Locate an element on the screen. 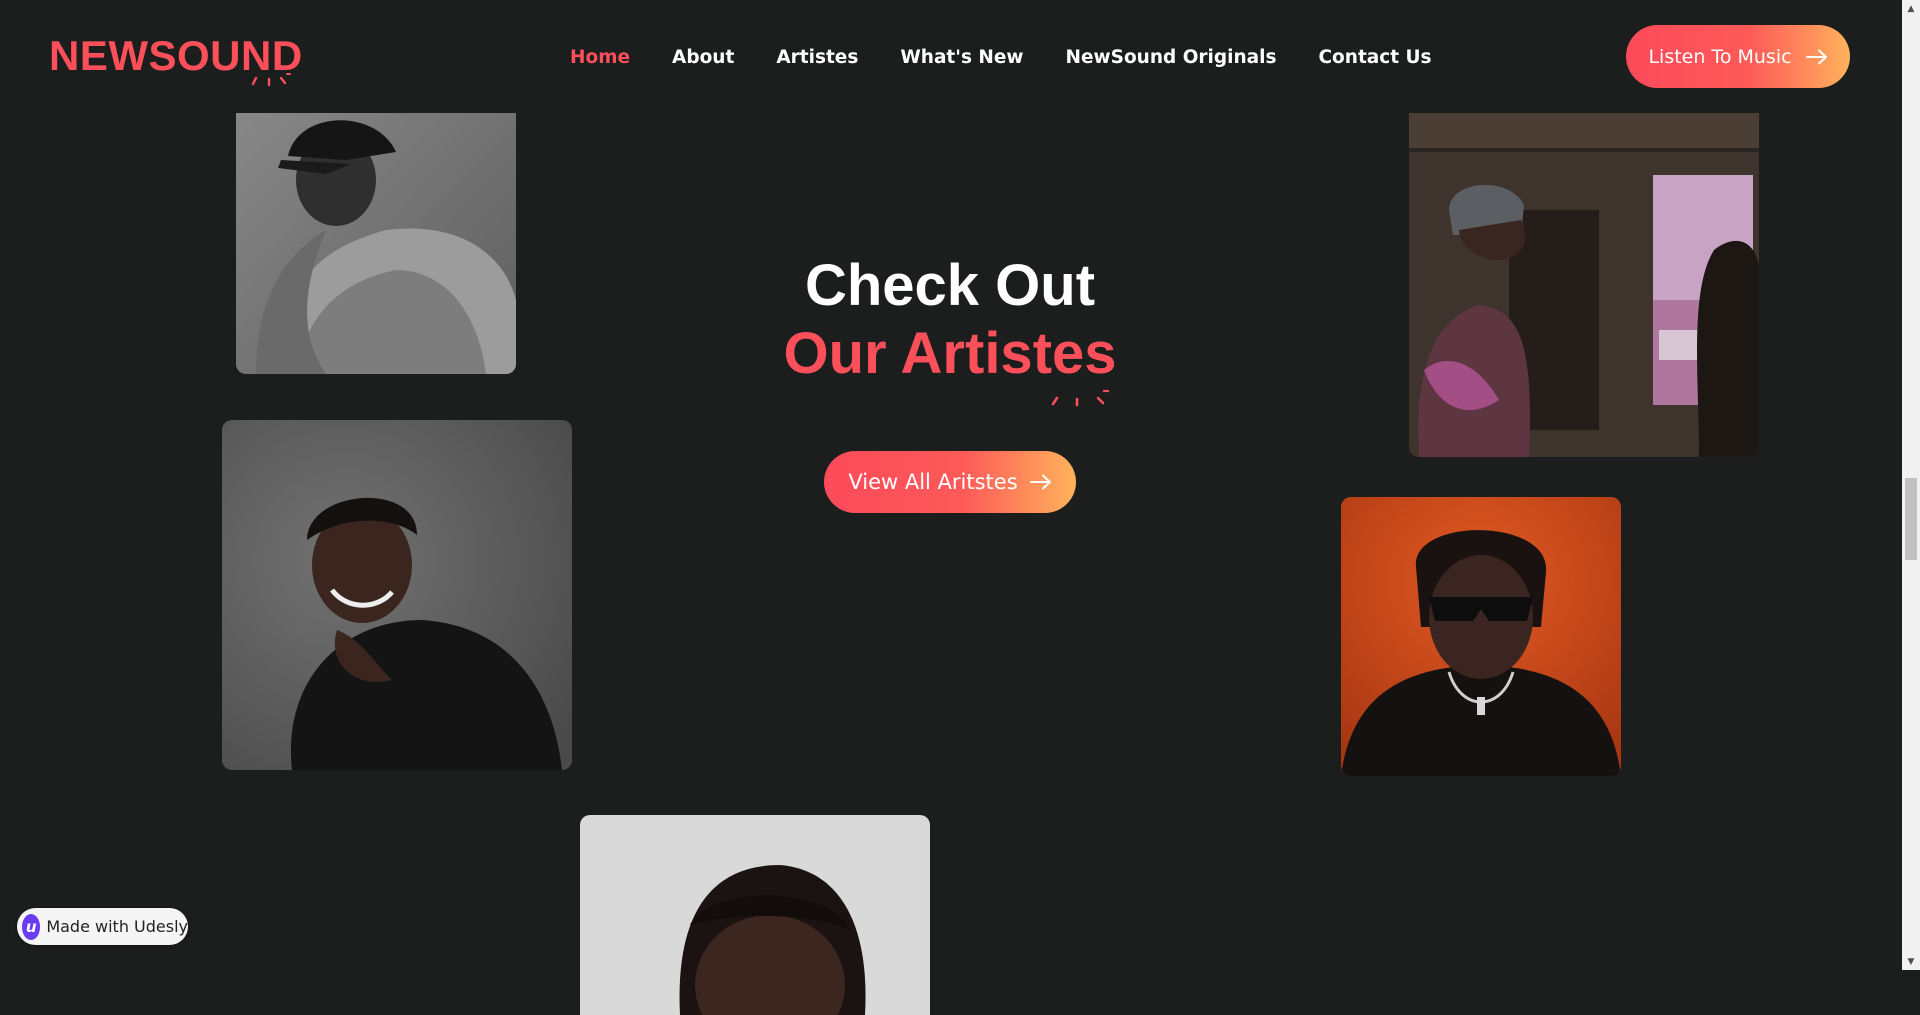 This screenshot has width=1920, height=1015. udesly-logo-icon: u is located at coordinates (31, 926).